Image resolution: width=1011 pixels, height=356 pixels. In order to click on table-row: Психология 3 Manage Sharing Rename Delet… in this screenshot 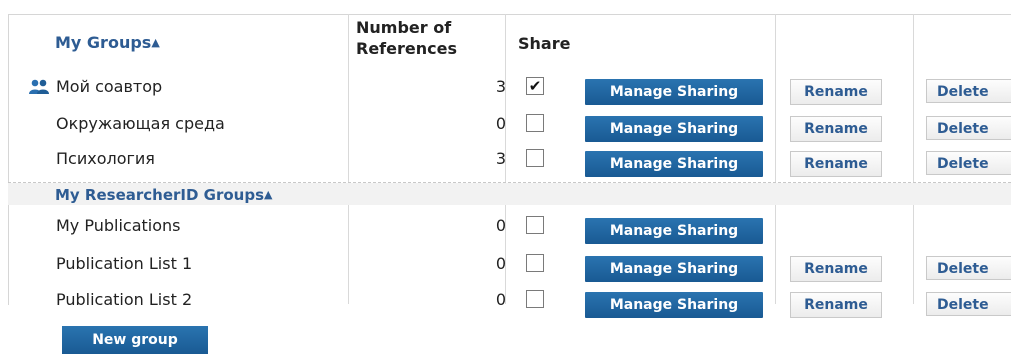, I will do `click(509, 159)`.